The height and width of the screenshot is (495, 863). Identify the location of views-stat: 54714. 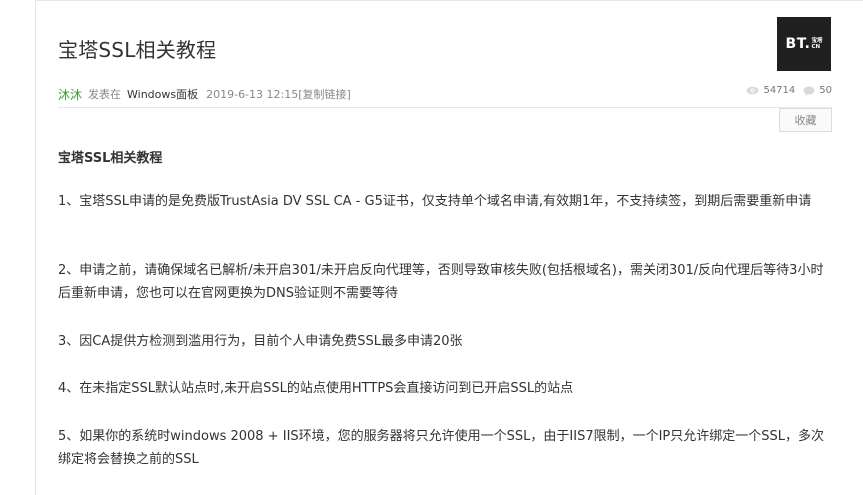
(770, 90).